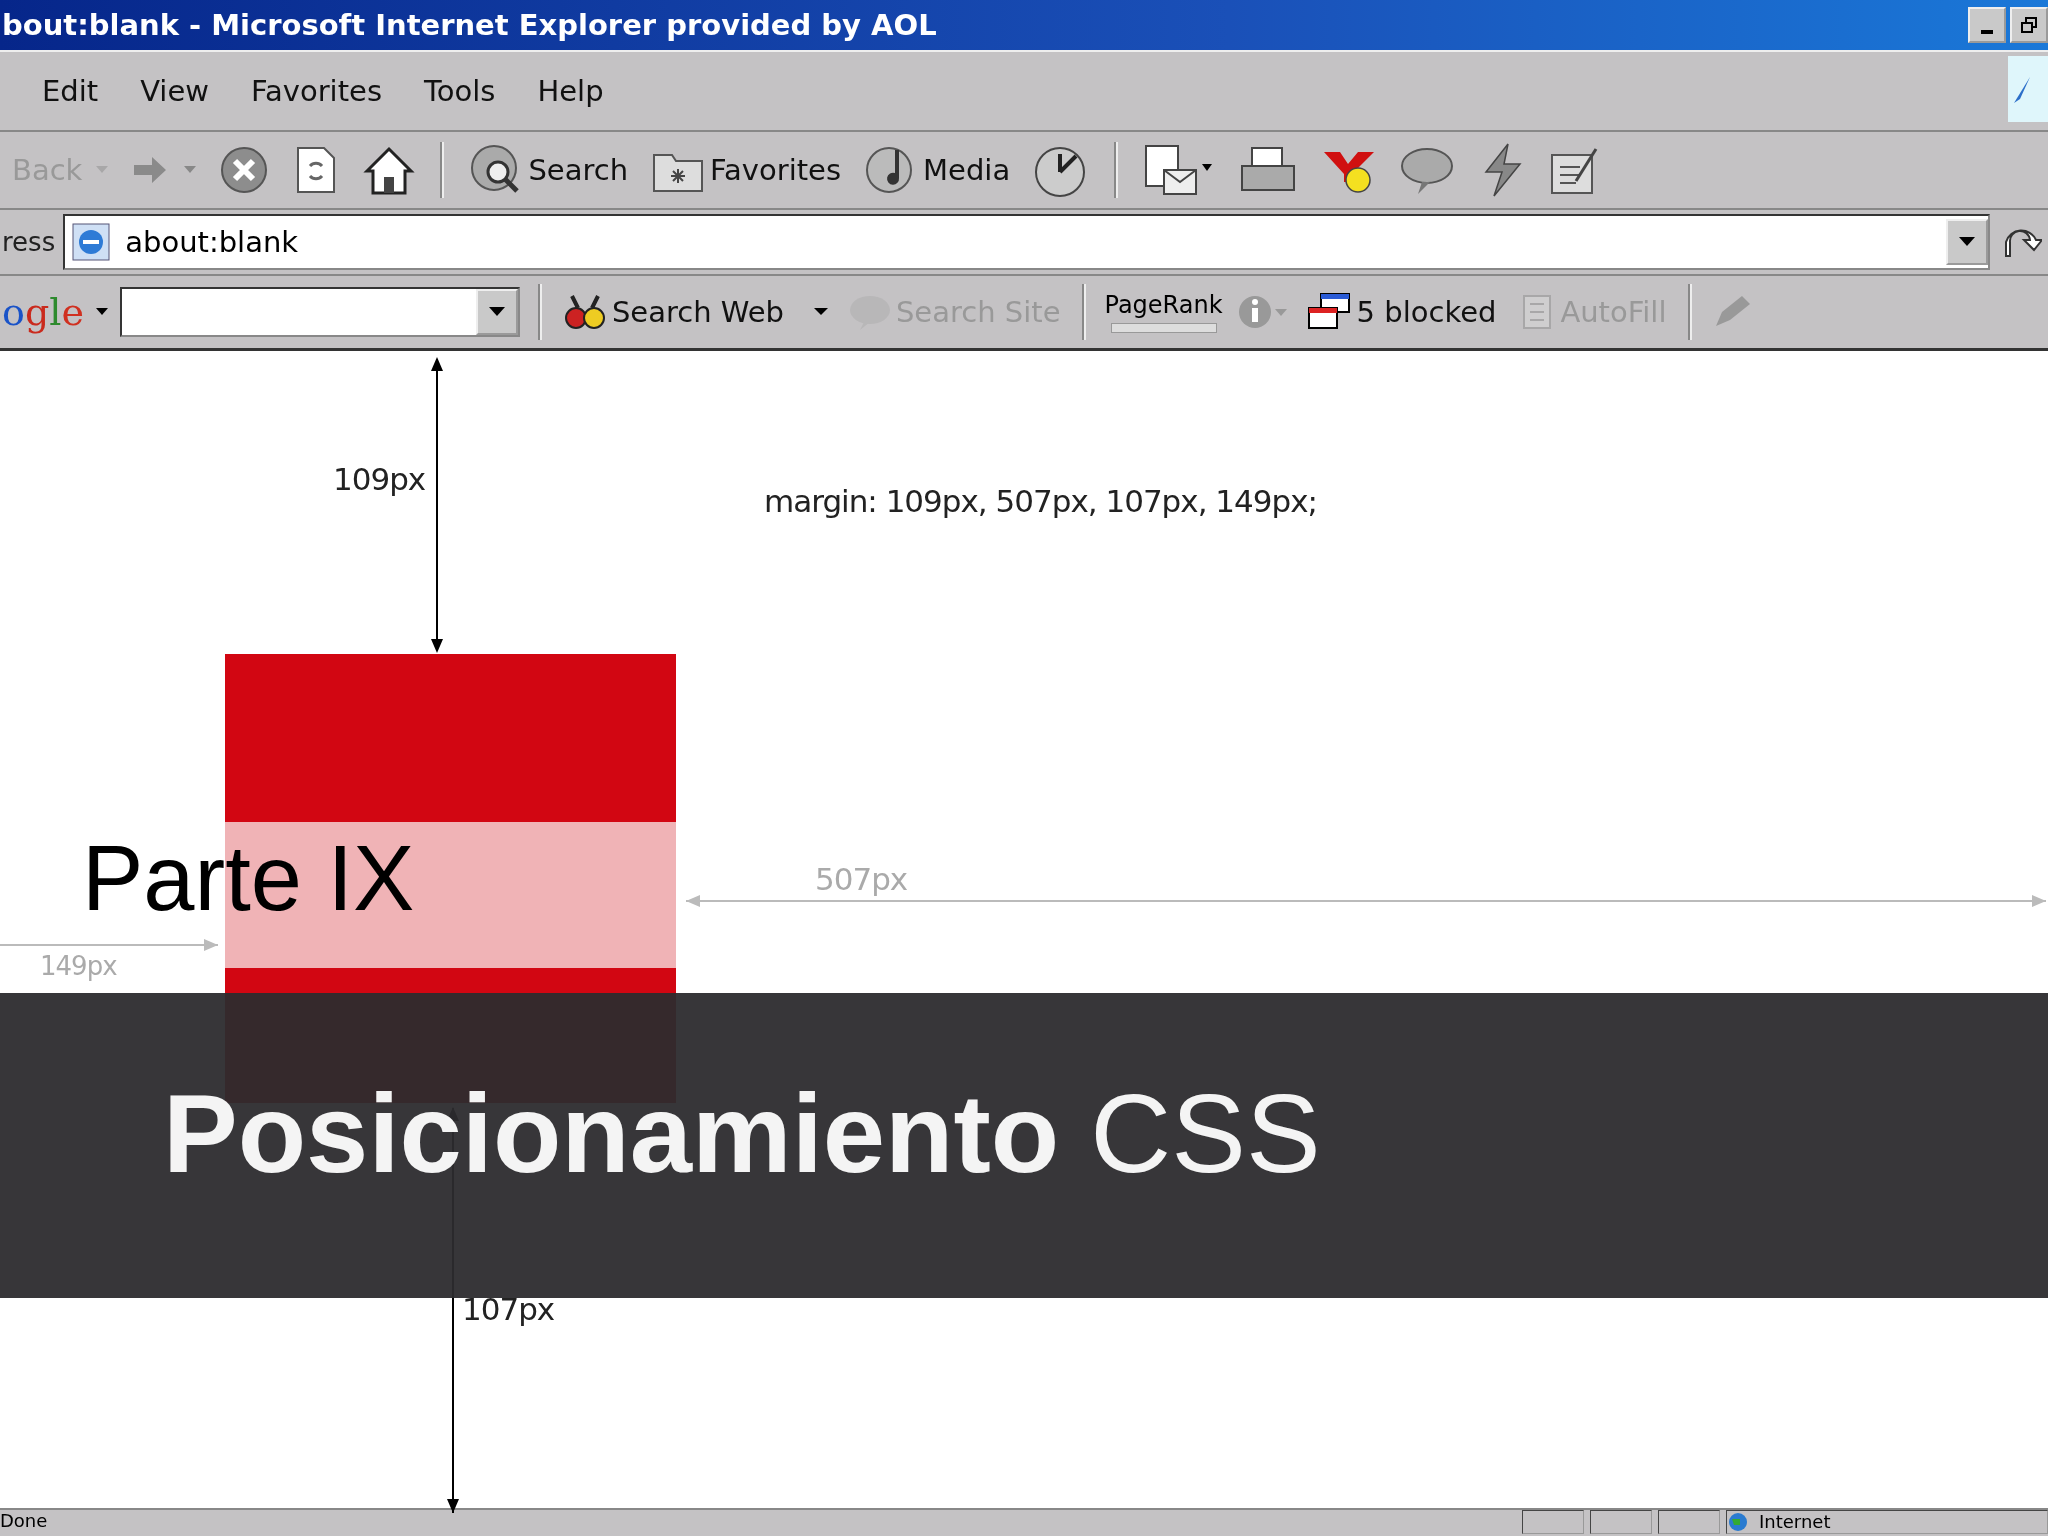 The height and width of the screenshot is (1536, 2048). Describe the element at coordinates (1040, 501) in the screenshot. I see `margin-rule: margin: 109px, 507px, 107px, 149px;` at that location.